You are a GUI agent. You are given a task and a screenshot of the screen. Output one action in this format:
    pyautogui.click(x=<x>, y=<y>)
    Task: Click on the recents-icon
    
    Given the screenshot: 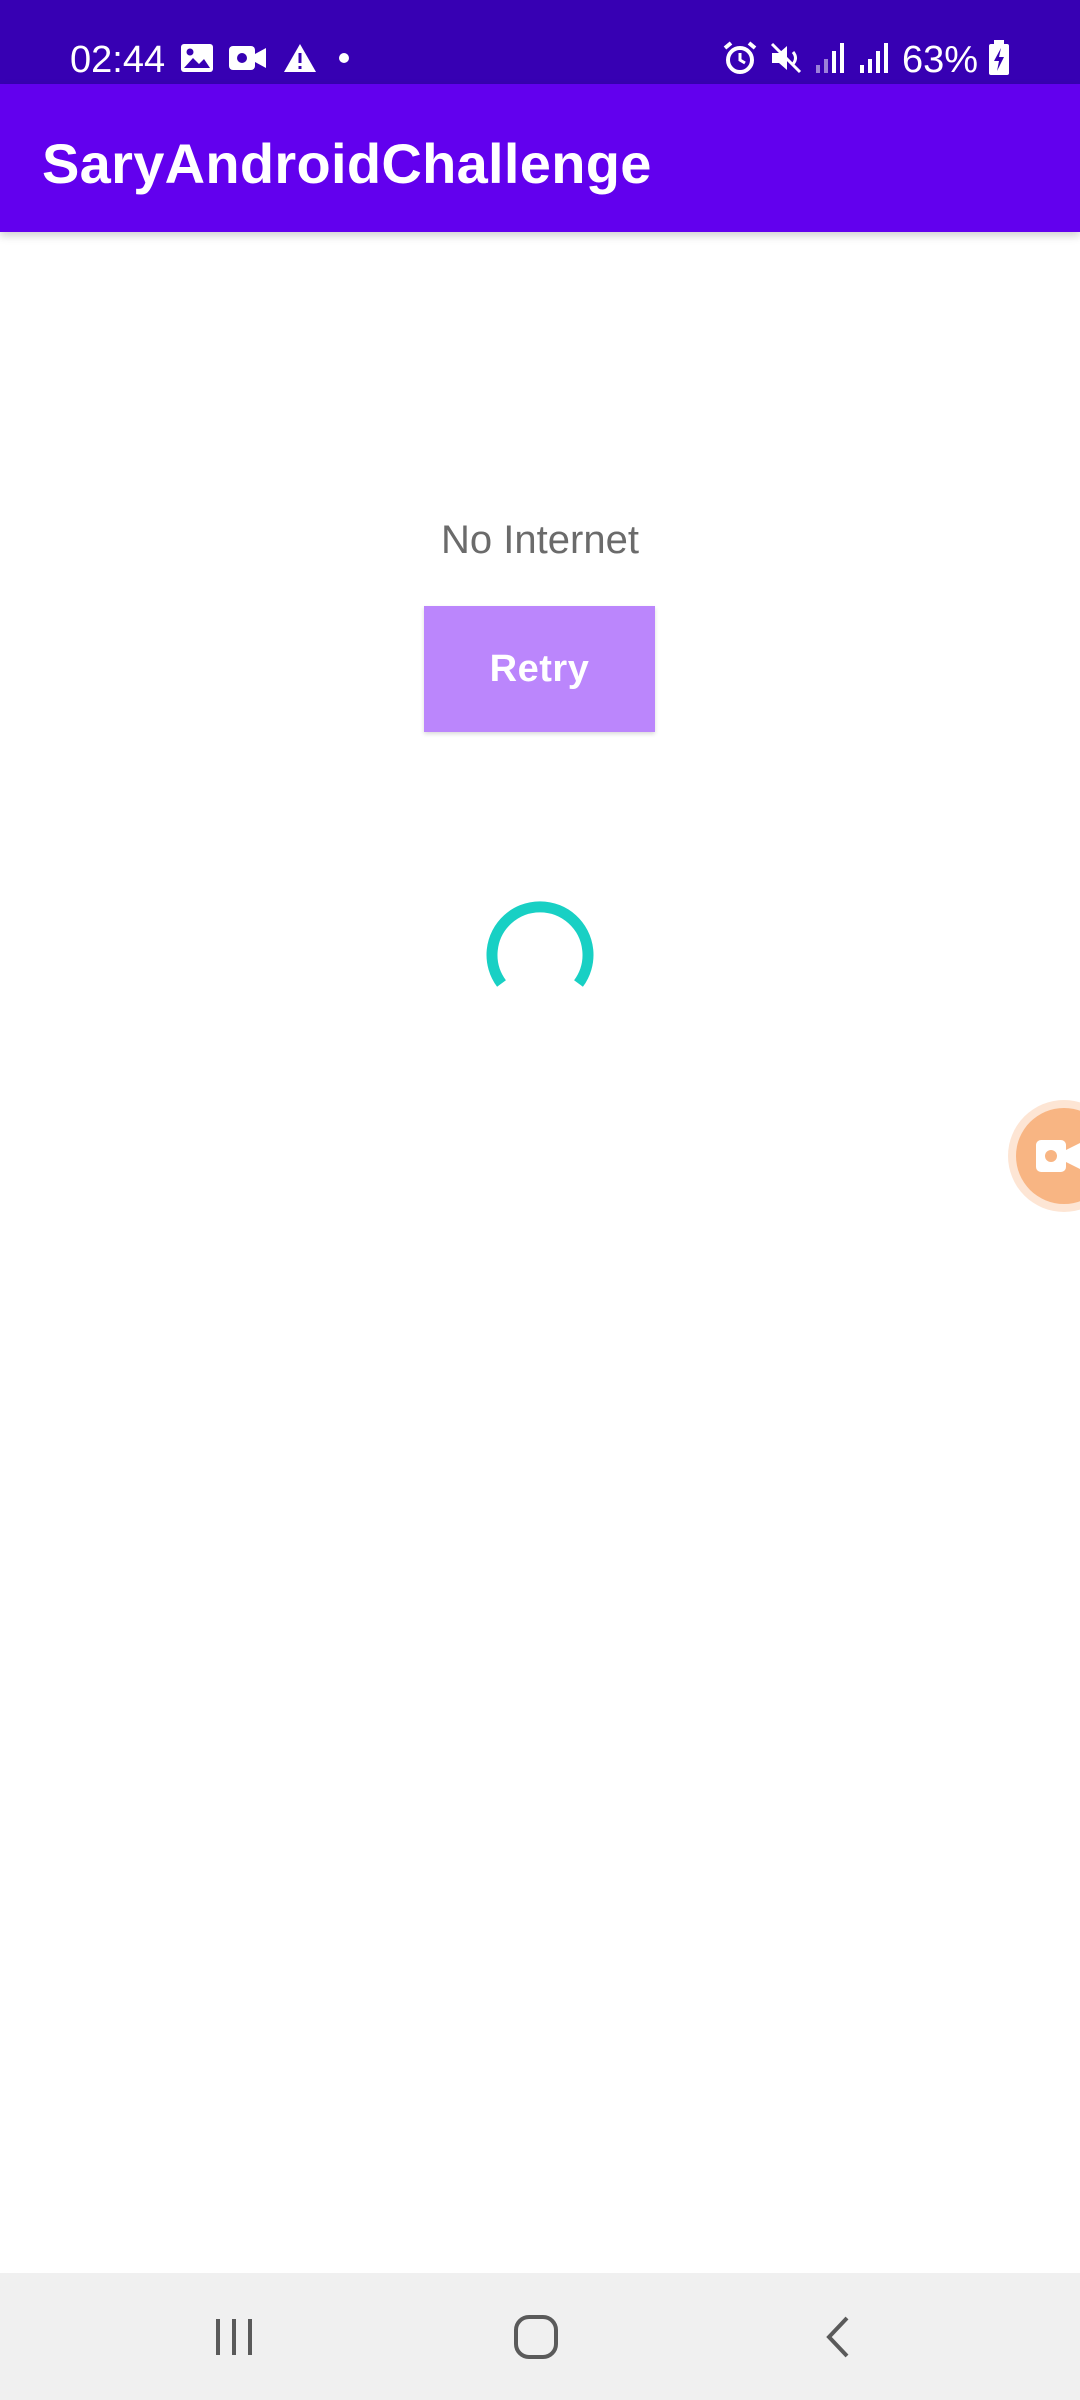 What is the action you would take?
    pyautogui.click(x=234, y=2339)
    